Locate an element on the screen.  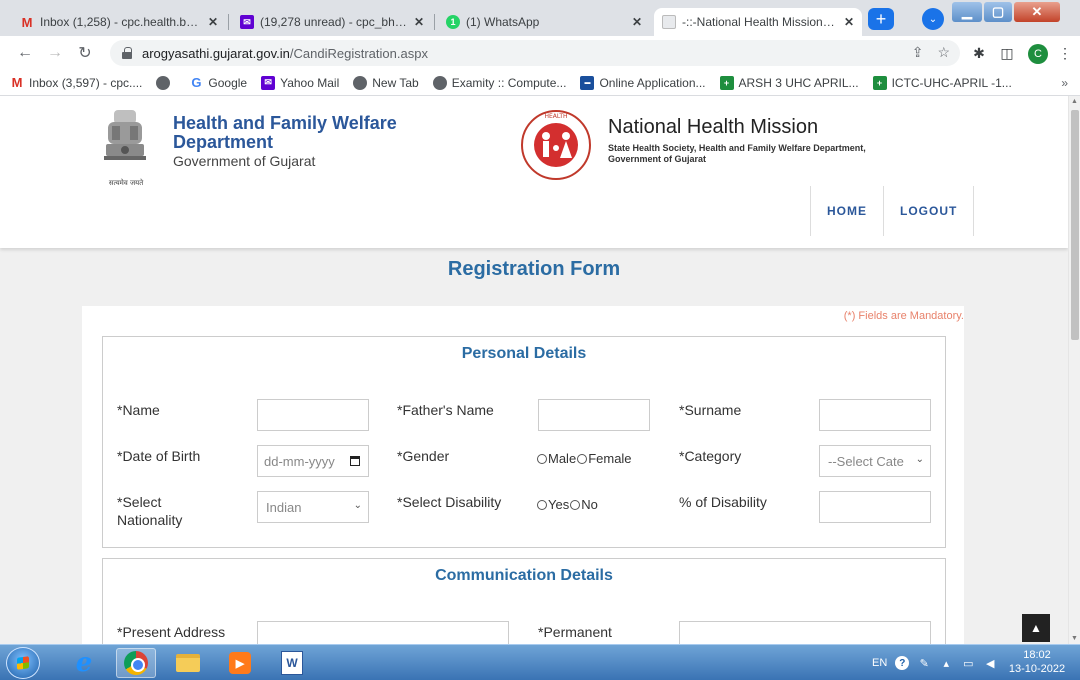
name-input is located at coordinates (313, 415).